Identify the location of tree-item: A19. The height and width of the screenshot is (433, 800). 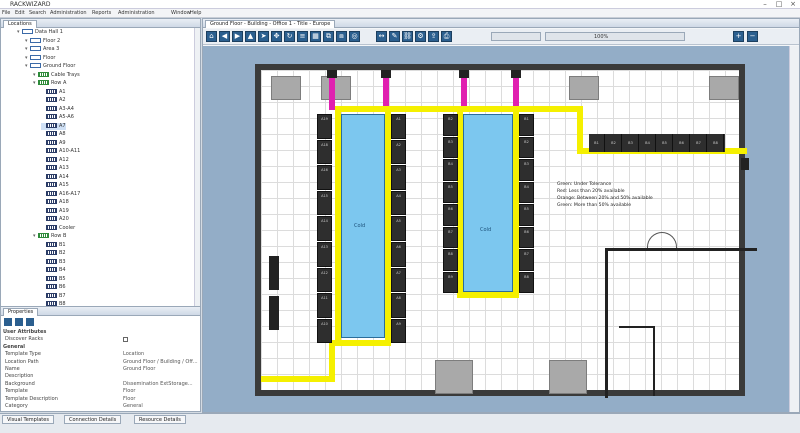
(55, 211).